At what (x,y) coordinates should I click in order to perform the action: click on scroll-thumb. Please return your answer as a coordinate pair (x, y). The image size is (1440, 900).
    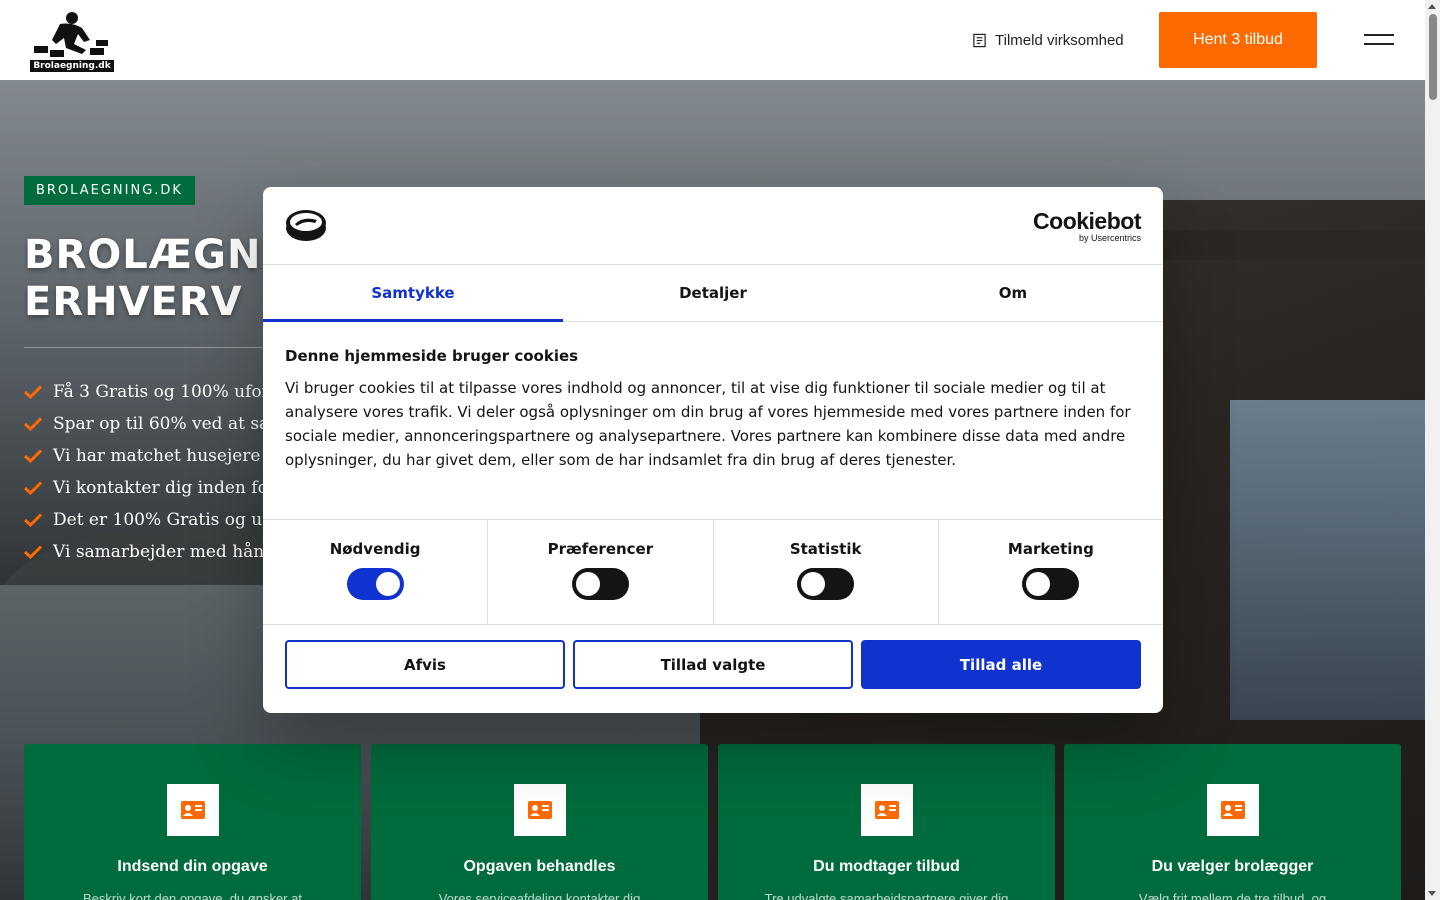
    Looking at the image, I should click on (1433, 57).